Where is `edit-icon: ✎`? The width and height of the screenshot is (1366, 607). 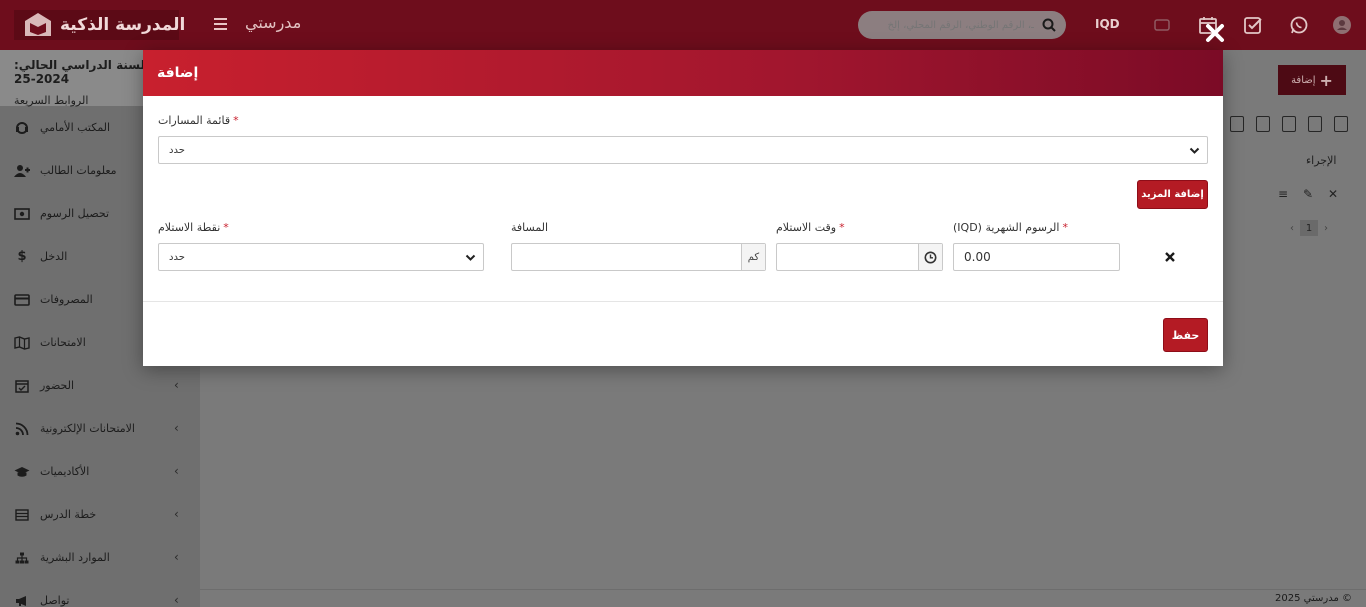
edit-icon: ✎ is located at coordinates (1308, 194).